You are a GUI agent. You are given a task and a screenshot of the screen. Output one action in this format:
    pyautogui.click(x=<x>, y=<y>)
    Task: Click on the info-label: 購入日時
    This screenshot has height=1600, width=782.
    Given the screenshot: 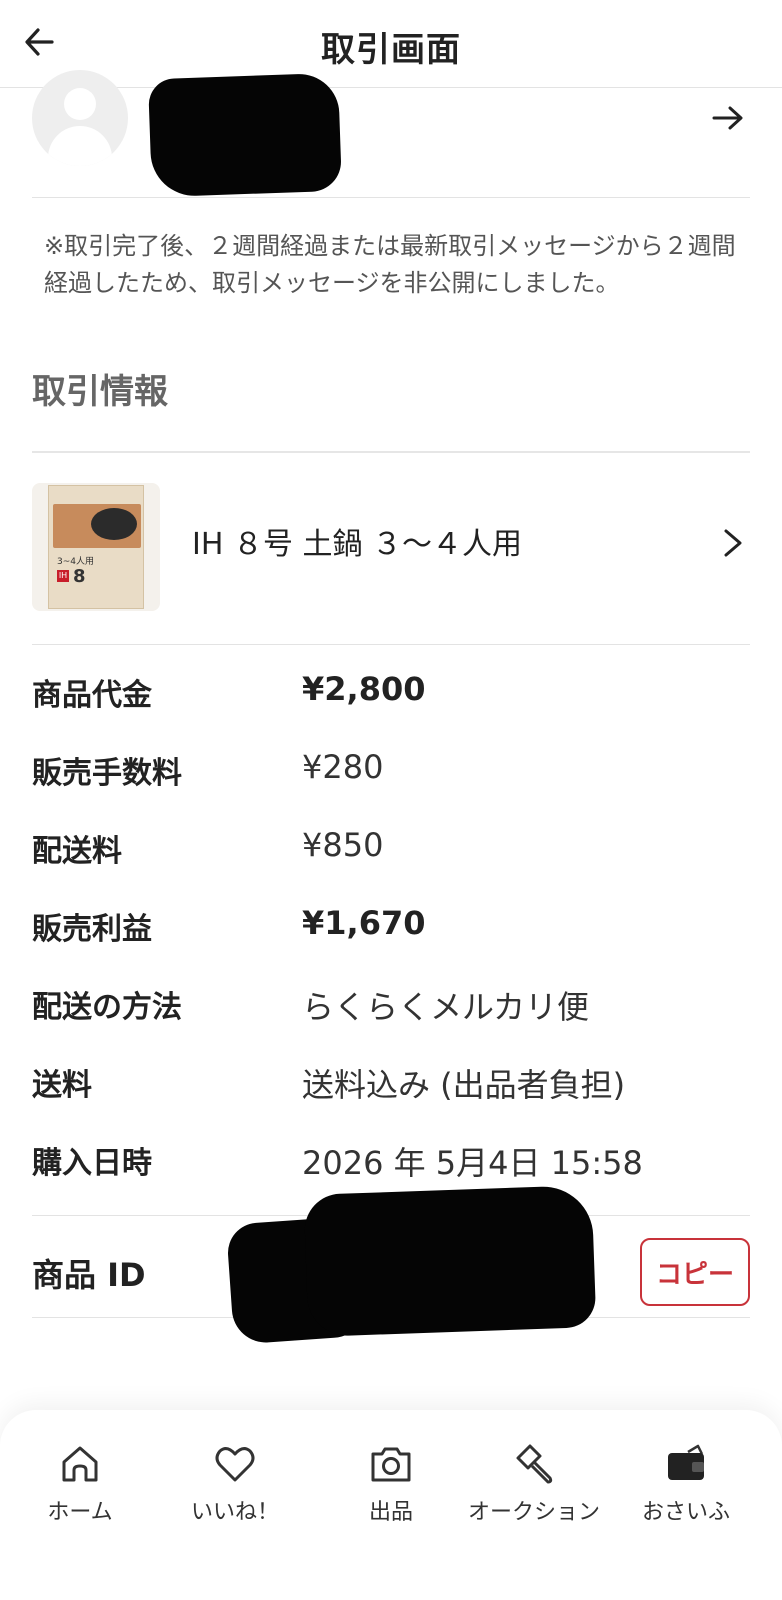 What is the action you would take?
    pyautogui.click(x=92, y=1163)
    